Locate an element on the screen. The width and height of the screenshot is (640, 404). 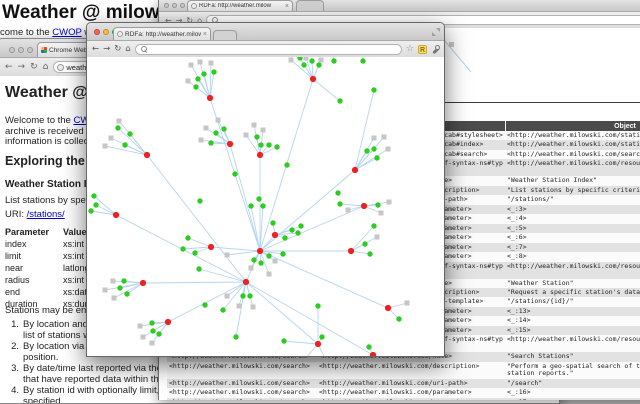
home-button: ⌂ is located at coordinates (46, 67).